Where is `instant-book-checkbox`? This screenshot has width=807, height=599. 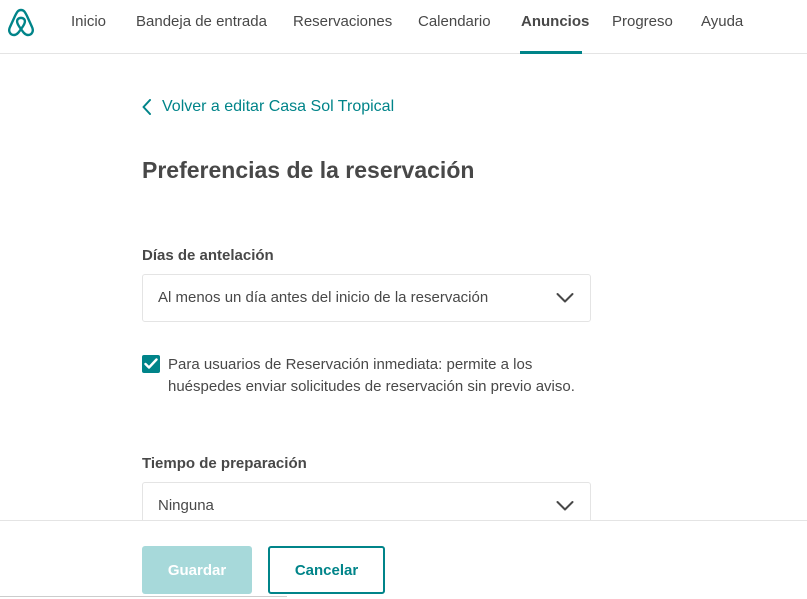 instant-book-checkbox is located at coordinates (151, 364).